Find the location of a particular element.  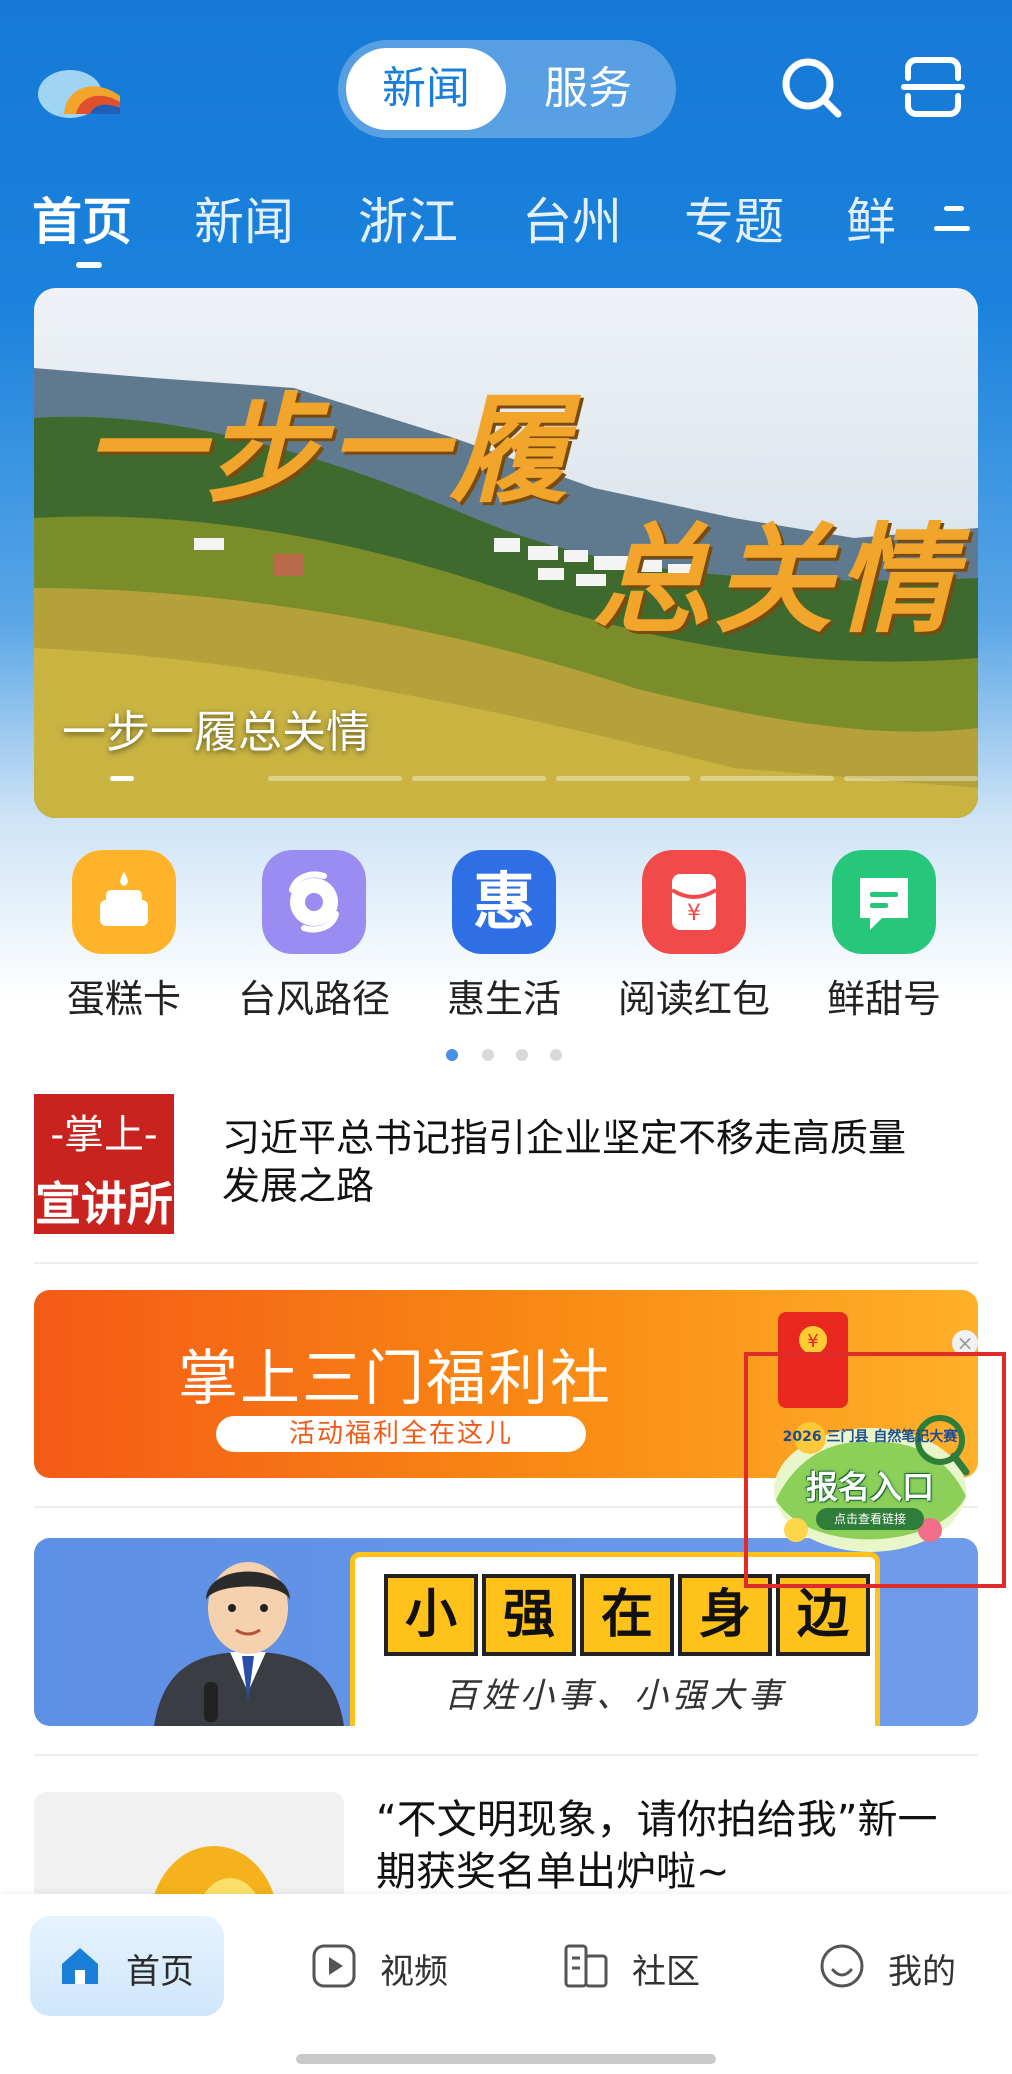

hui-glyph: 惠 is located at coordinates (503, 901).